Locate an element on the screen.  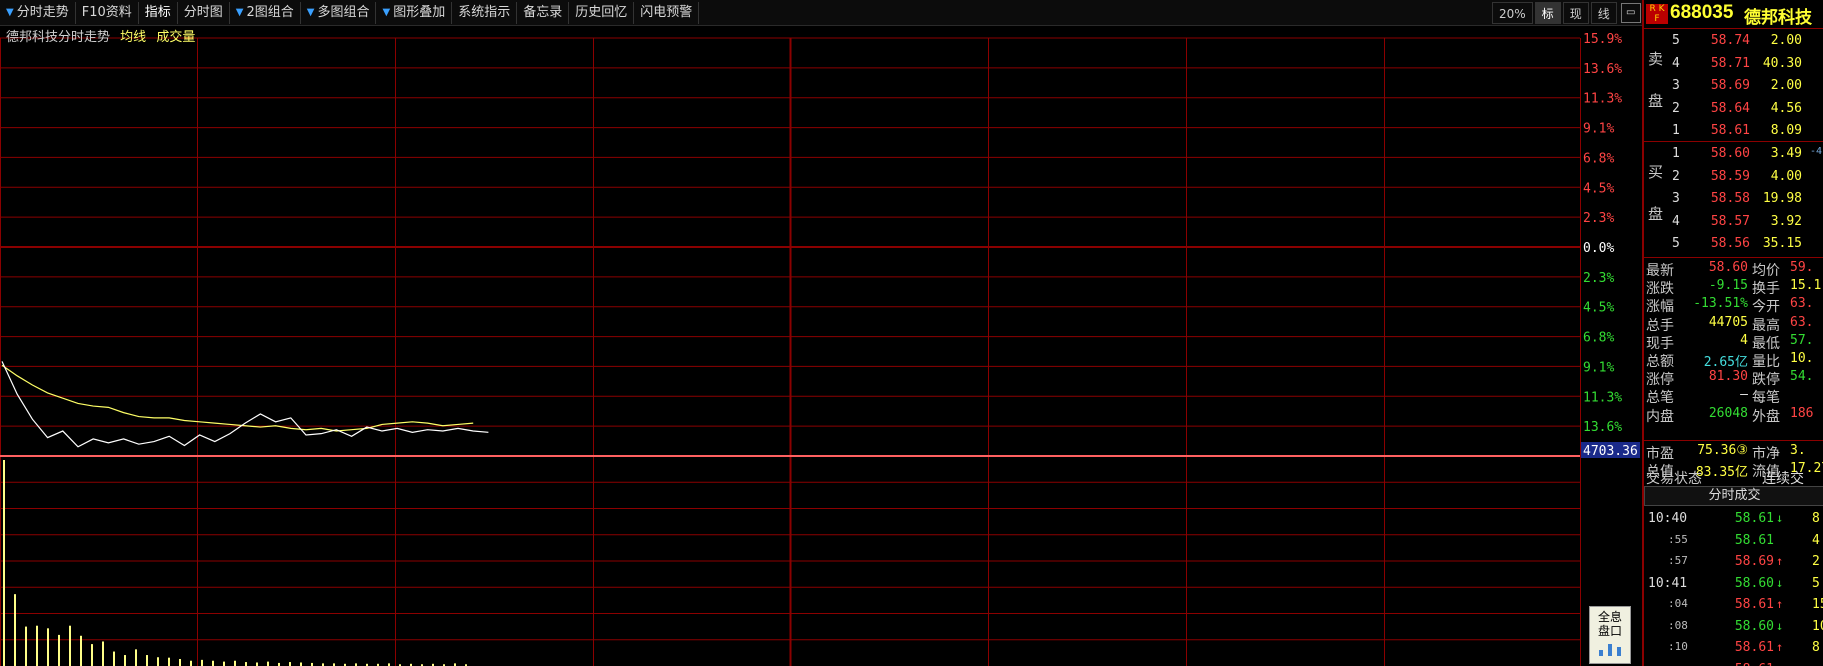
tick-arrow: ↓ is located at coordinates (1780, 582).